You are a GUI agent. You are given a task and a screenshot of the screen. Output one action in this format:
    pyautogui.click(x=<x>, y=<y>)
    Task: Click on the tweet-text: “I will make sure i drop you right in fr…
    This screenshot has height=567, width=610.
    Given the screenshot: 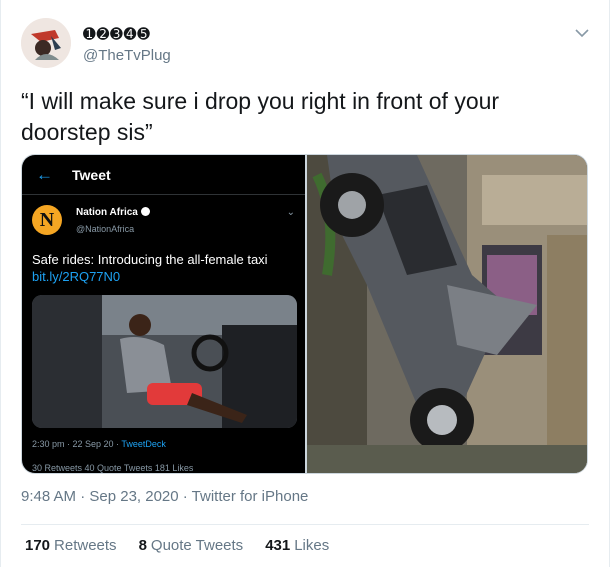 What is the action you would take?
    pyautogui.click(x=260, y=116)
    